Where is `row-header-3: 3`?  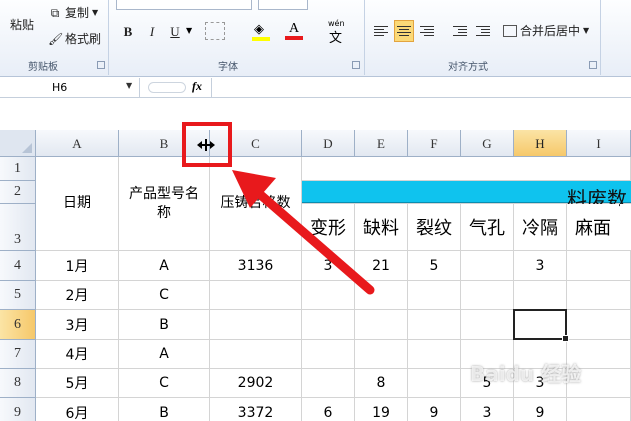 row-header-3: 3 is located at coordinates (18, 227).